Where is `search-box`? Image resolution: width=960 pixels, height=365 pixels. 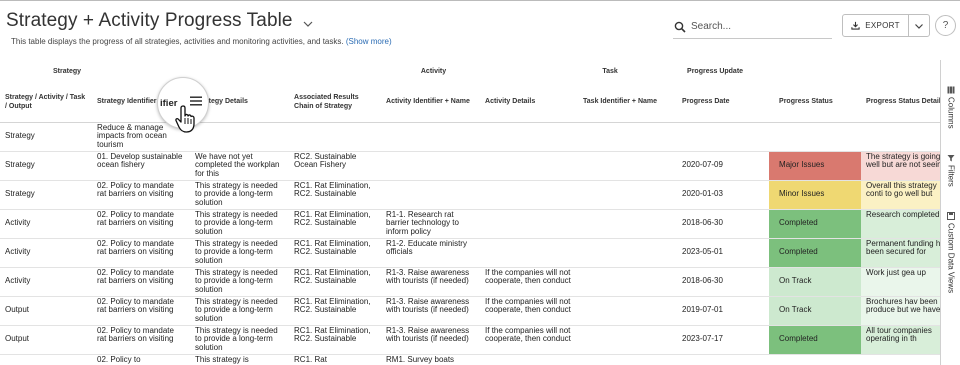
search-box is located at coordinates (752, 27).